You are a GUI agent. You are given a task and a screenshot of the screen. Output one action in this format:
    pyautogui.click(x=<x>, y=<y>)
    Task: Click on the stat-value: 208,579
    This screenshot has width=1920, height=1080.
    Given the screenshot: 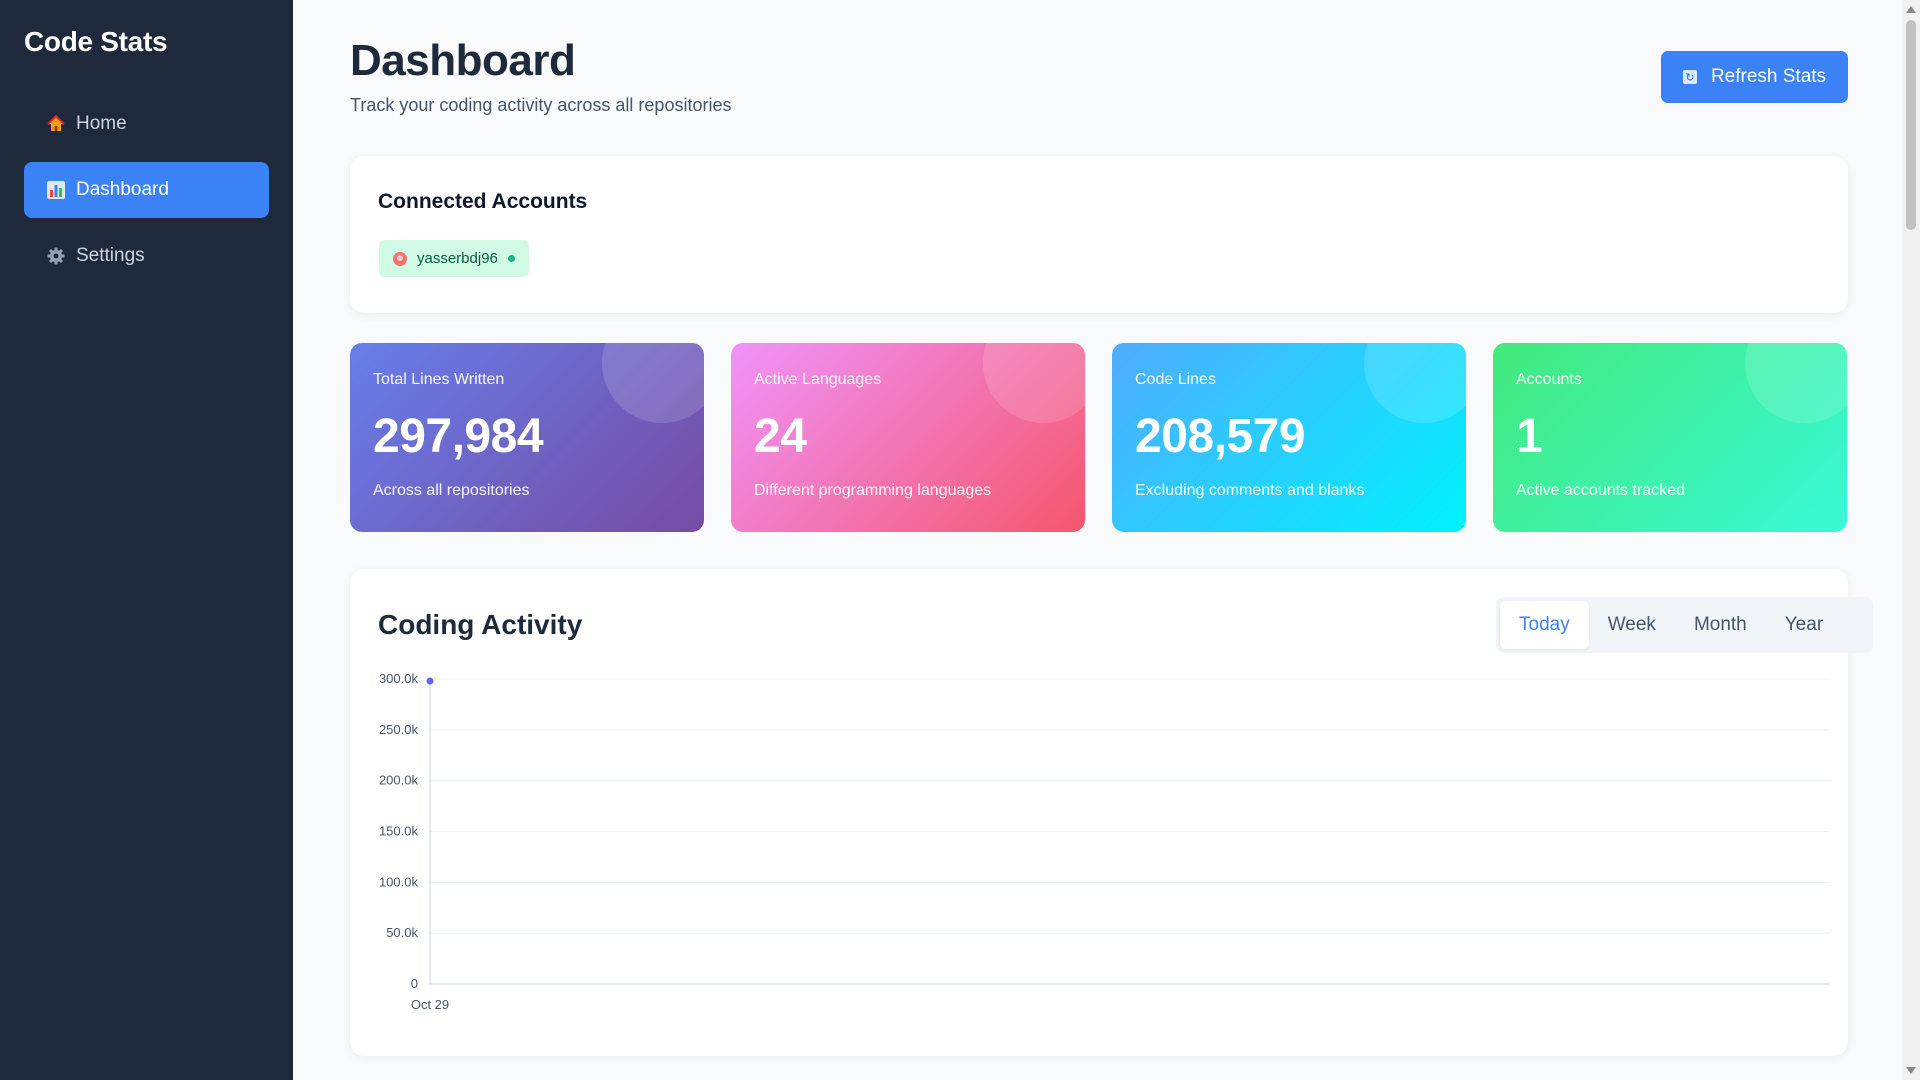 What is the action you would take?
    pyautogui.click(x=1220, y=436)
    